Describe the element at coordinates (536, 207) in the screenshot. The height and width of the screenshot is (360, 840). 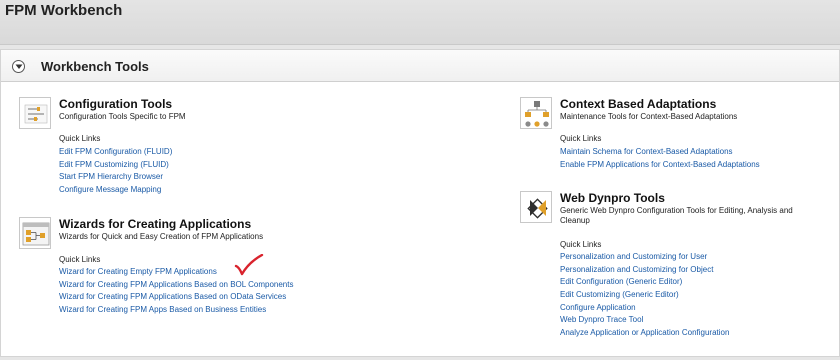
I see `web-dynpro-icon` at that location.